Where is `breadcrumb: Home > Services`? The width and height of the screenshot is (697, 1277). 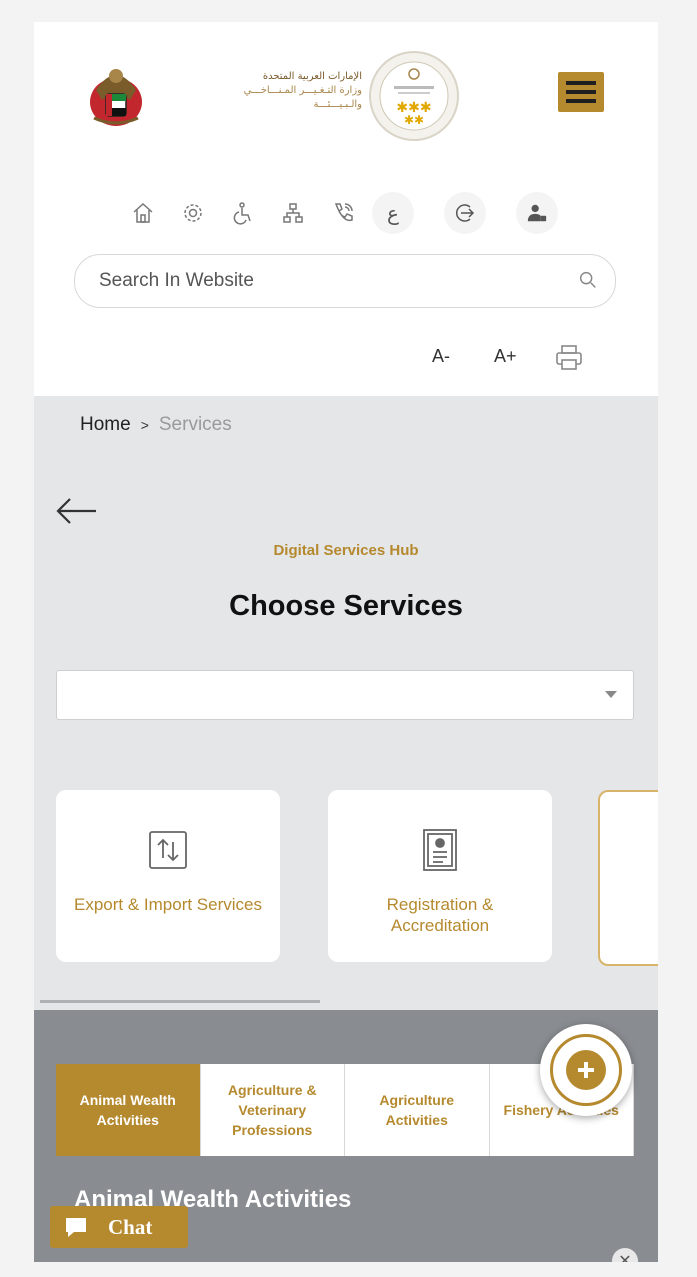 breadcrumb: Home > Services is located at coordinates (156, 425).